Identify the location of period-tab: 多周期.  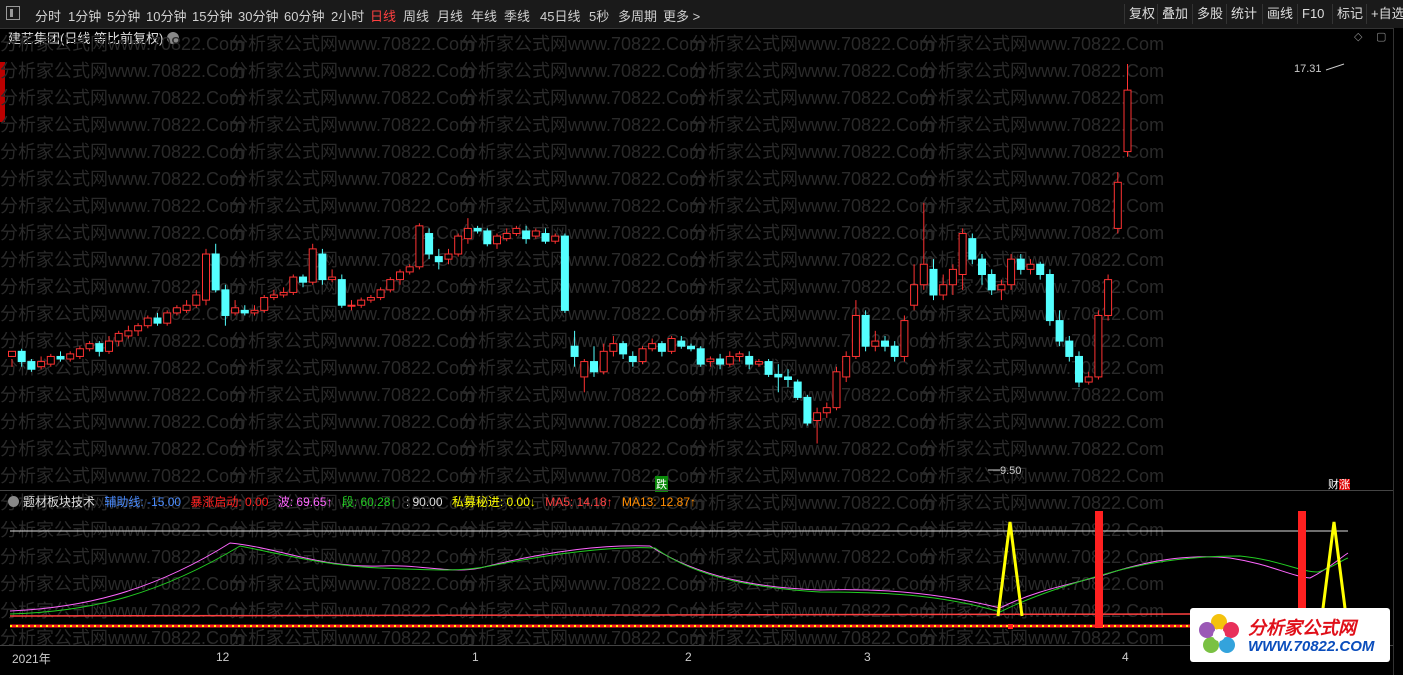
(637, 15).